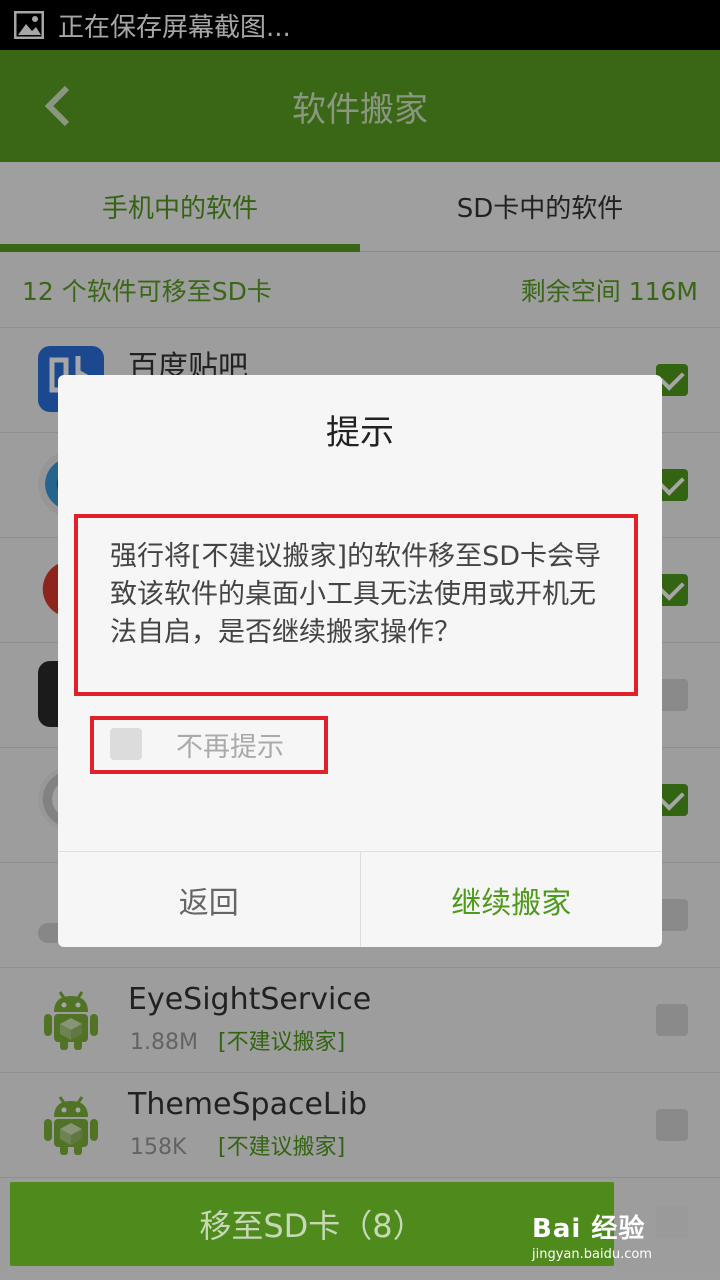 The image size is (720, 1280). Describe the element at coordinates (230, 744) in the screenshot. I see `dont-remind-label: 不再提示` at that location.